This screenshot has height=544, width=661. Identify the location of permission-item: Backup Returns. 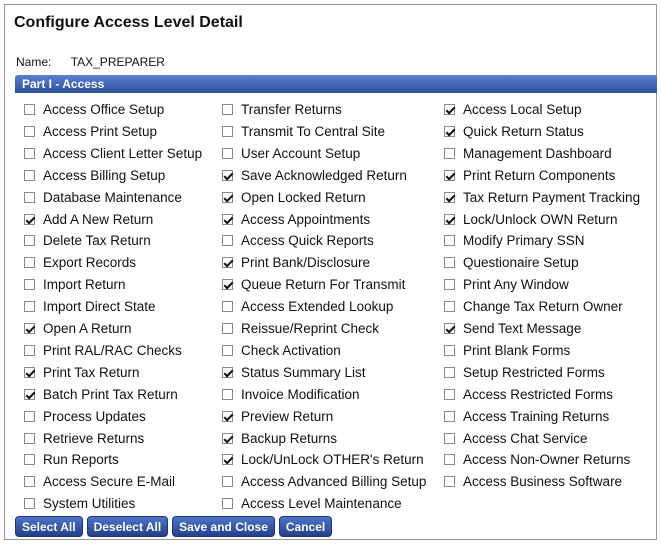
(279, 438).